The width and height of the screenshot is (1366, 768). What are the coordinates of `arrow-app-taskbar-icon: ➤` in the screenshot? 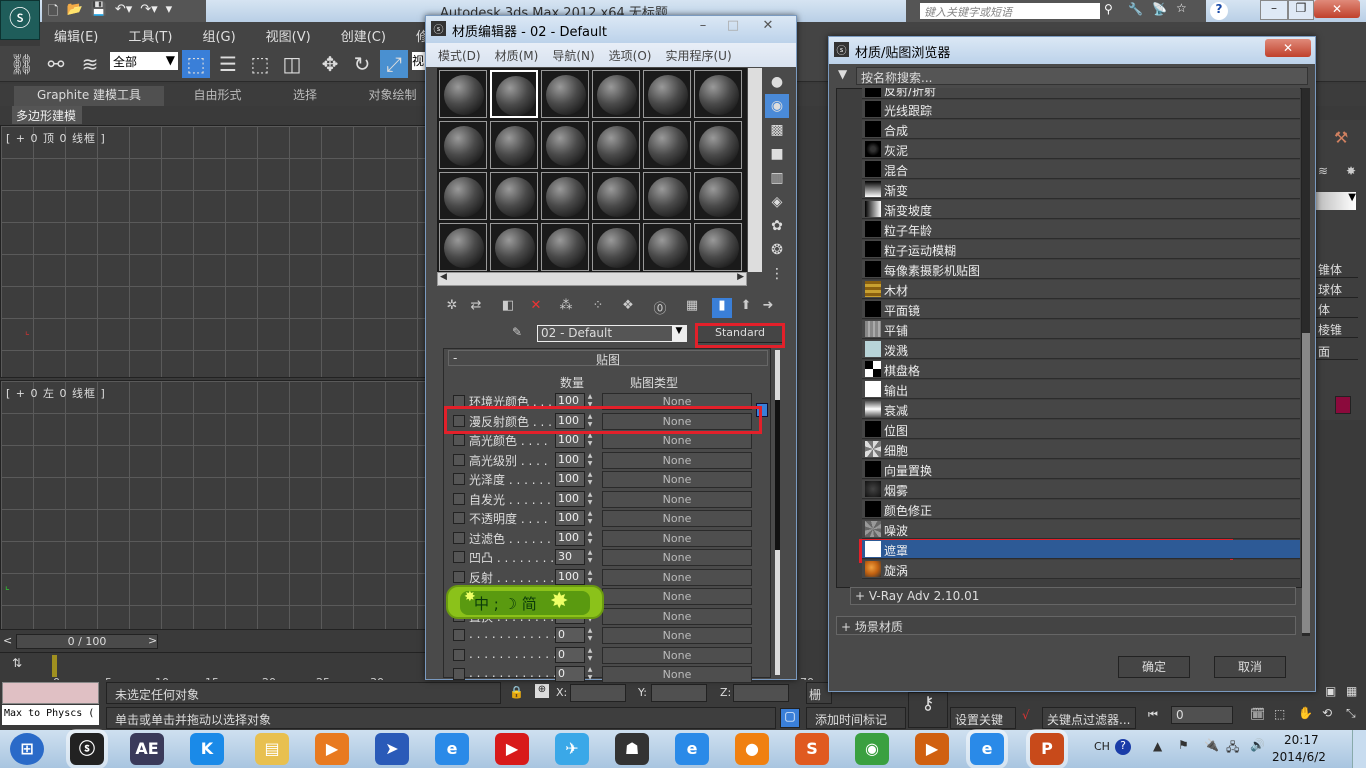 It's located at (392, 749).